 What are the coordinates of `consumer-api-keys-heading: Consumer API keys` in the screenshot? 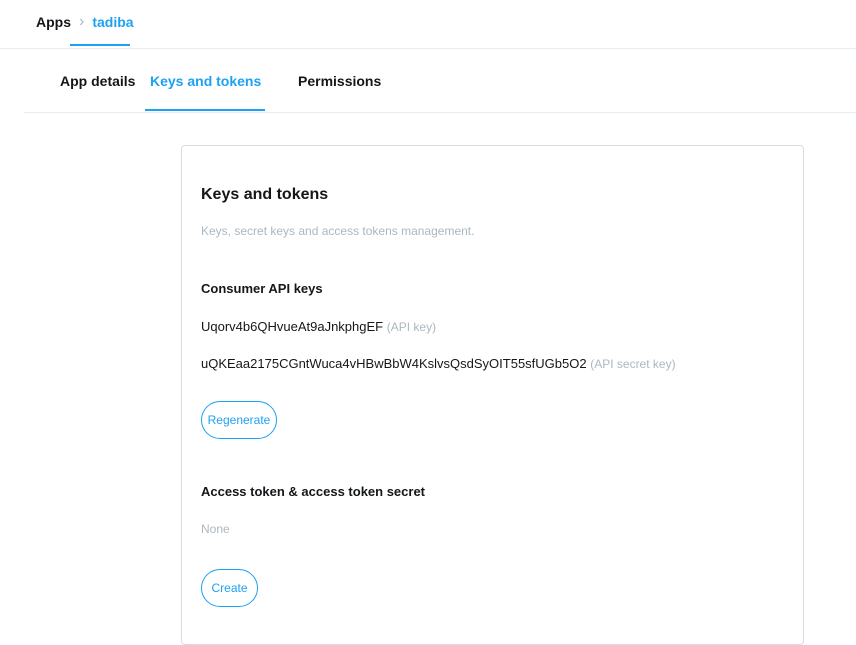 It's located at (262, 288).